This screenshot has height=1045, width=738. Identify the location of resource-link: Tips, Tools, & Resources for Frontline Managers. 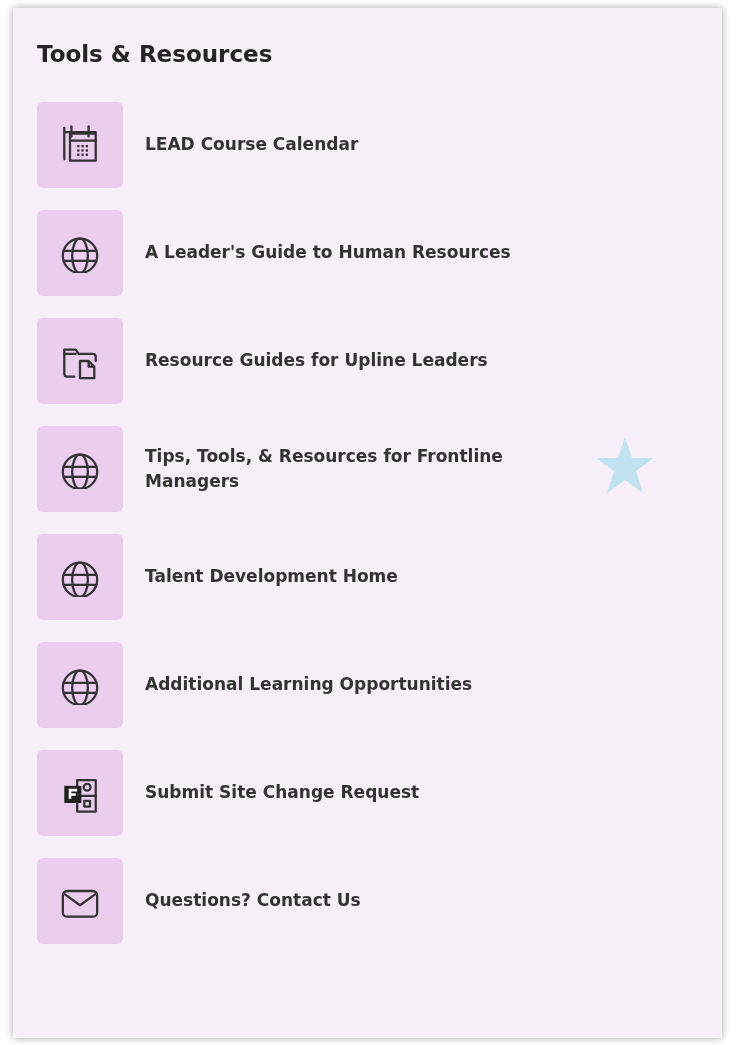
(365, 469).